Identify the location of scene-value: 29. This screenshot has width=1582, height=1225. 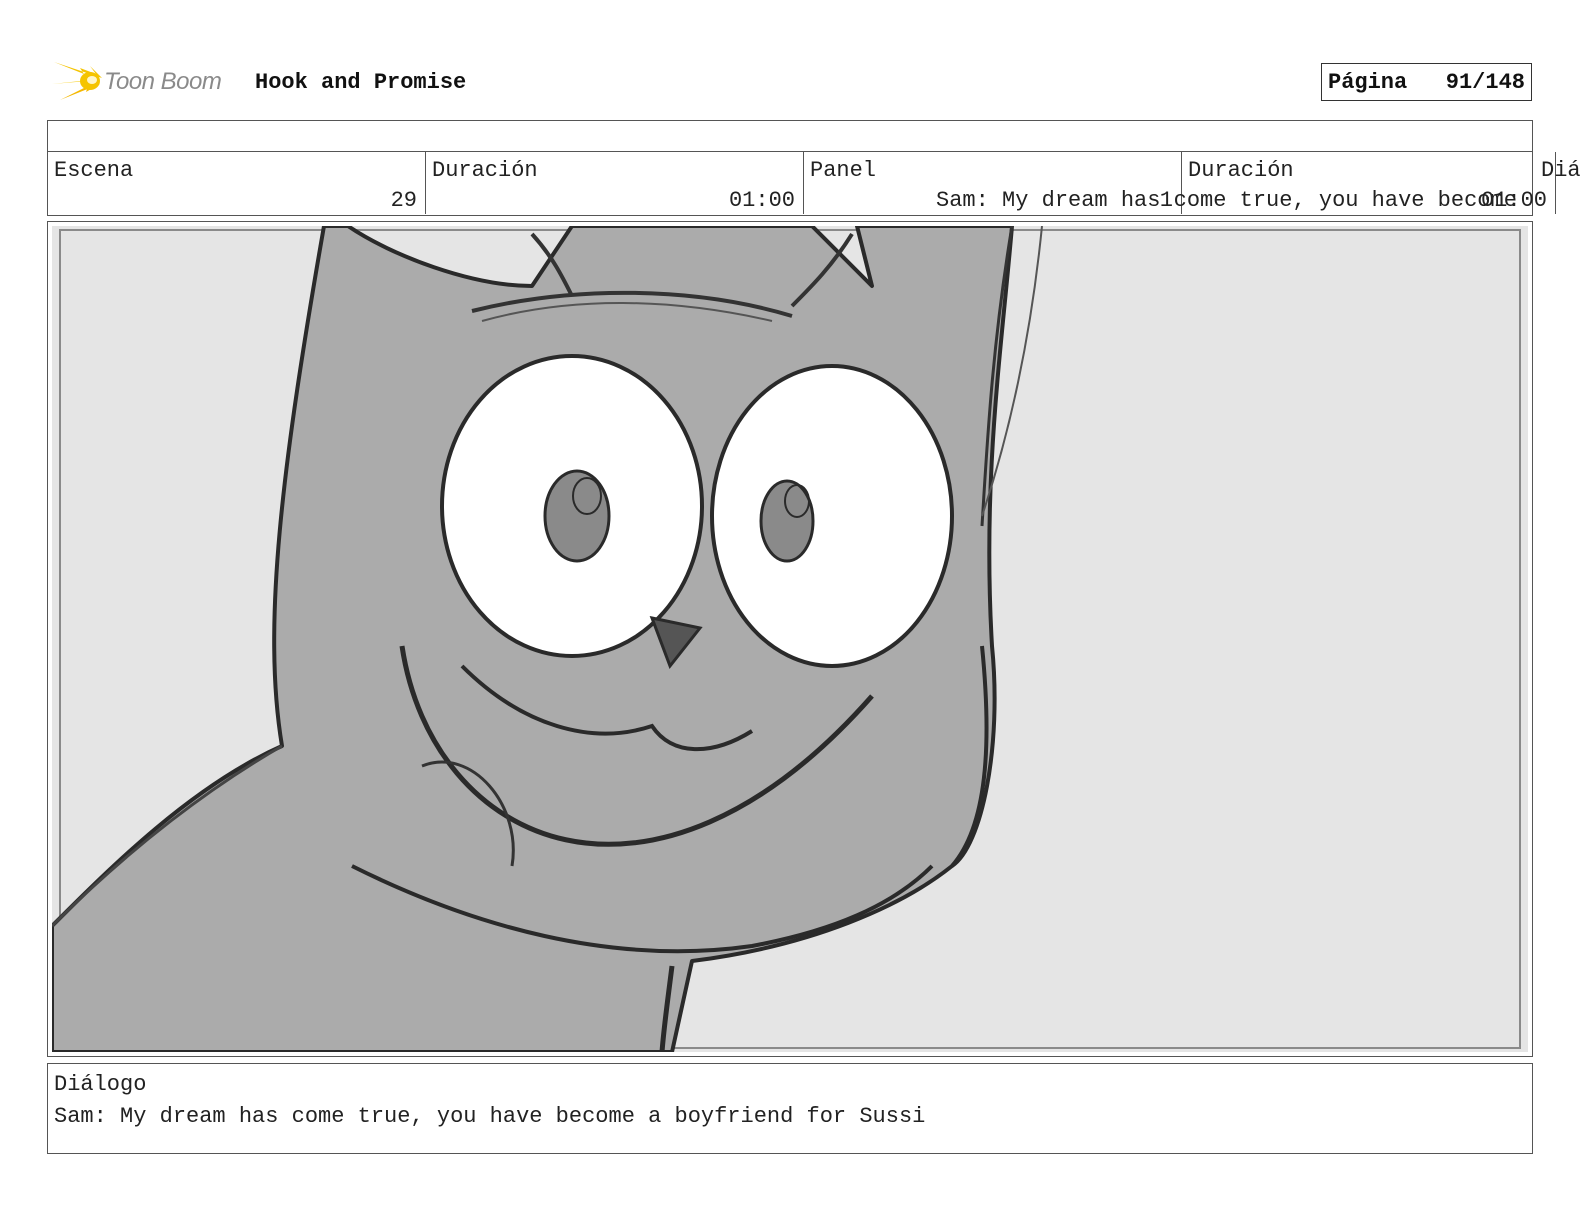
(403, 200).